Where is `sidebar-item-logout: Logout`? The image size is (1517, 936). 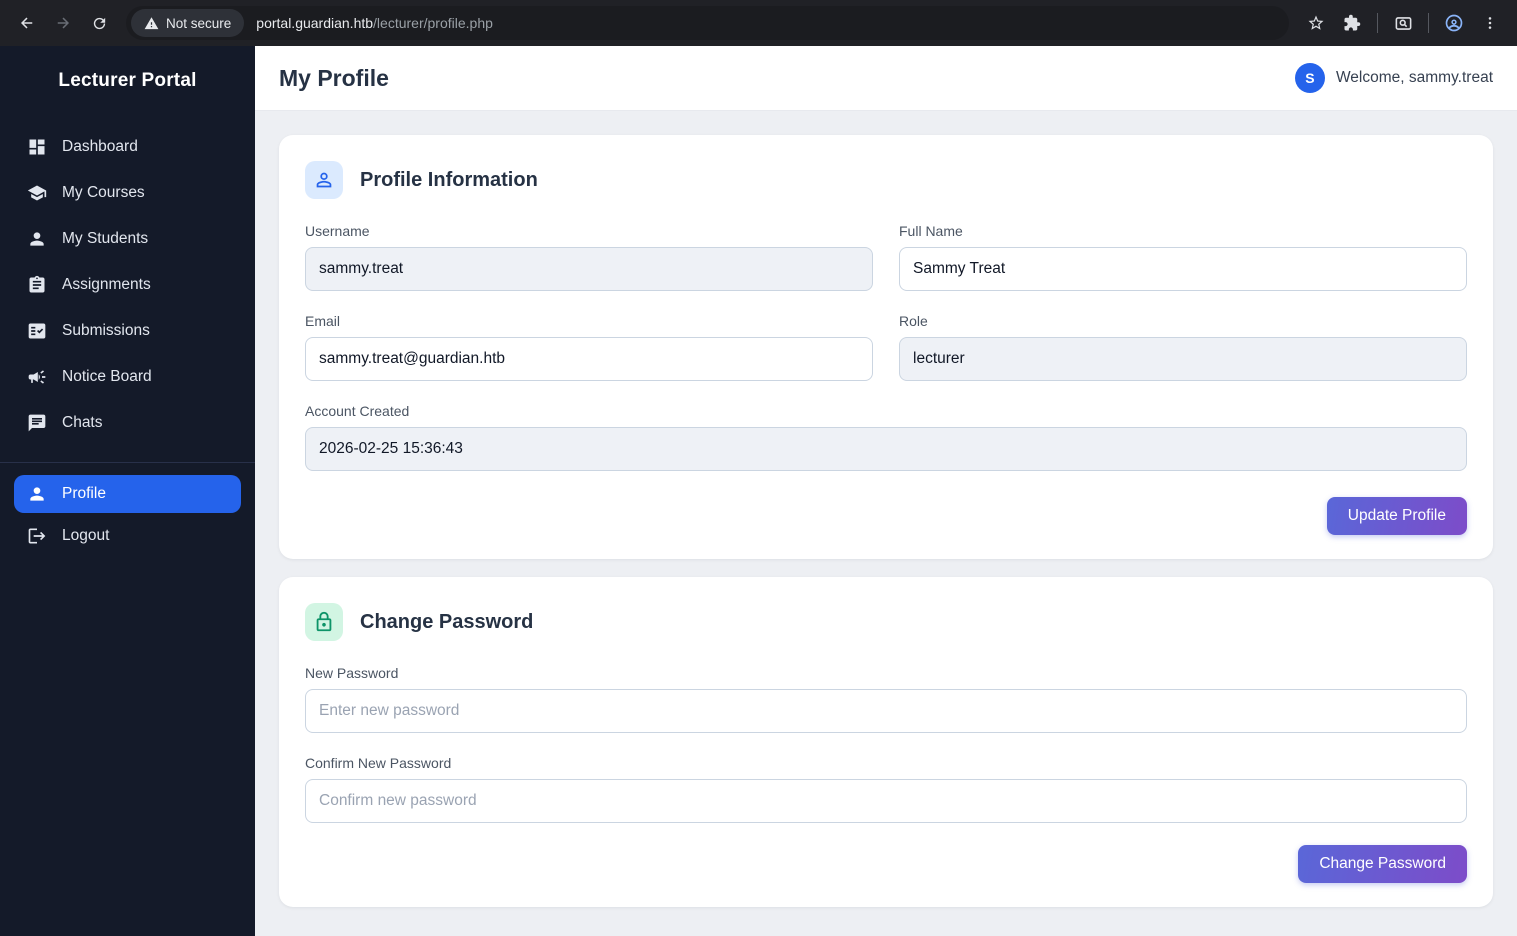
sidebar-item-logout: Logout is located at coordinates (127, 536).